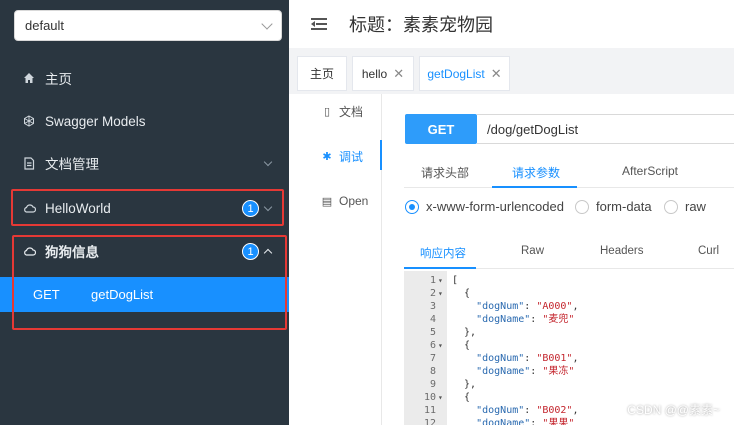  I want to click on vtab-doc: ▯ 文档, so click(335, 111).